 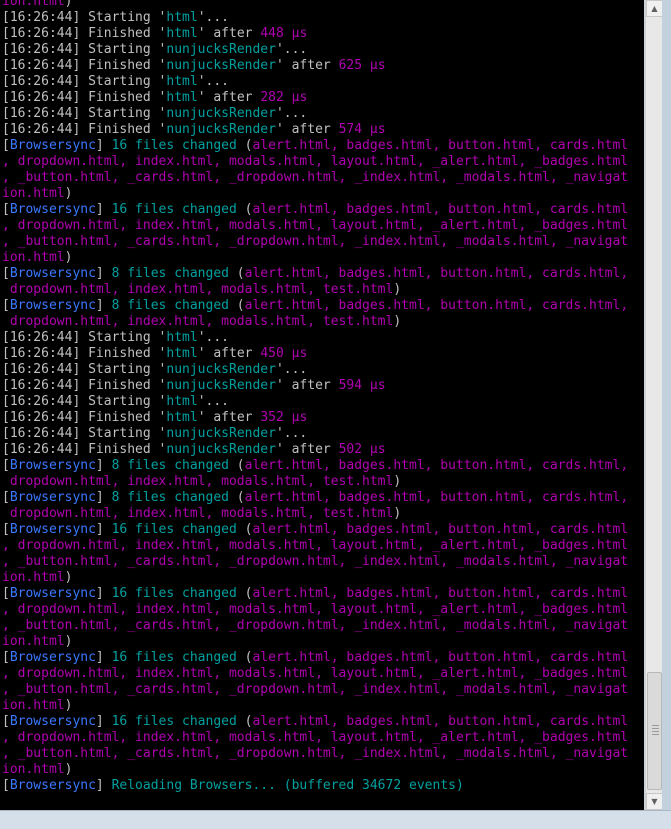 I want to click on console-line: [16:26:44] Finished 'html' after 448 μs, so click(x=315, y=34).